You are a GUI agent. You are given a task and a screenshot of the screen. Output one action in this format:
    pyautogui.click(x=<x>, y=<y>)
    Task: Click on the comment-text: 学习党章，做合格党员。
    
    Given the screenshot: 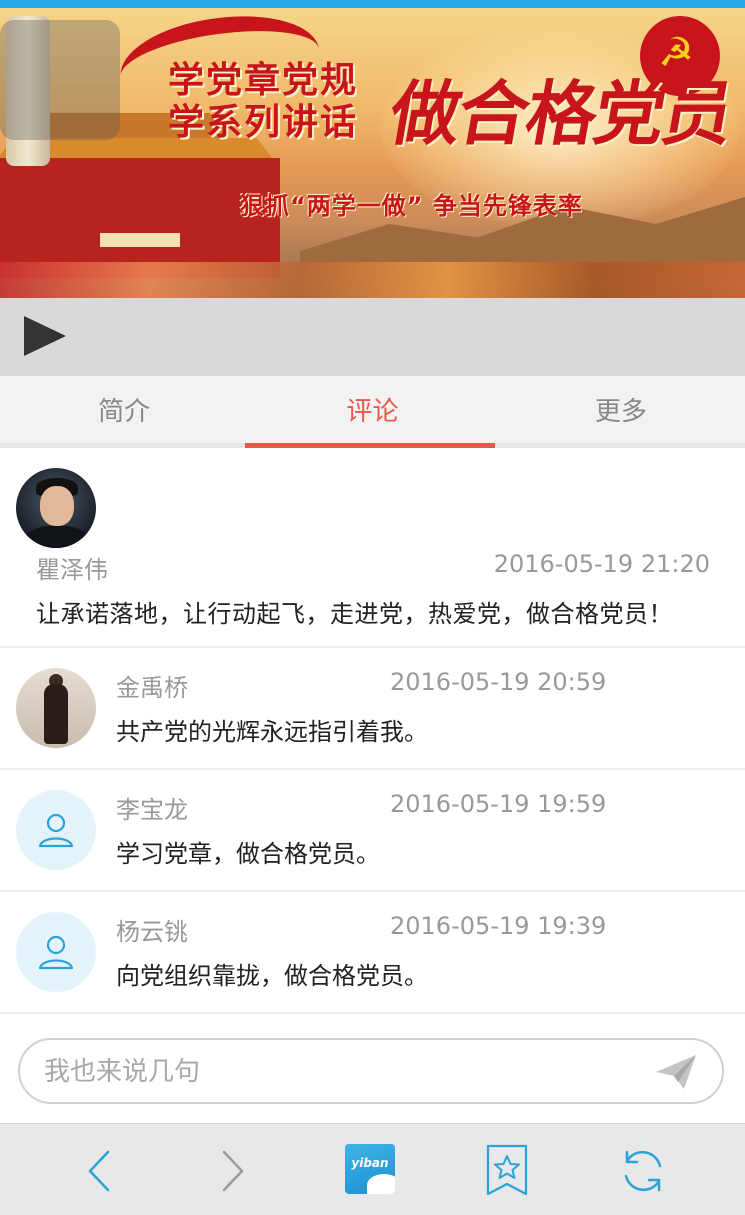 What is the action you would take?
    pyautogui.click(x=248, y=854)
    